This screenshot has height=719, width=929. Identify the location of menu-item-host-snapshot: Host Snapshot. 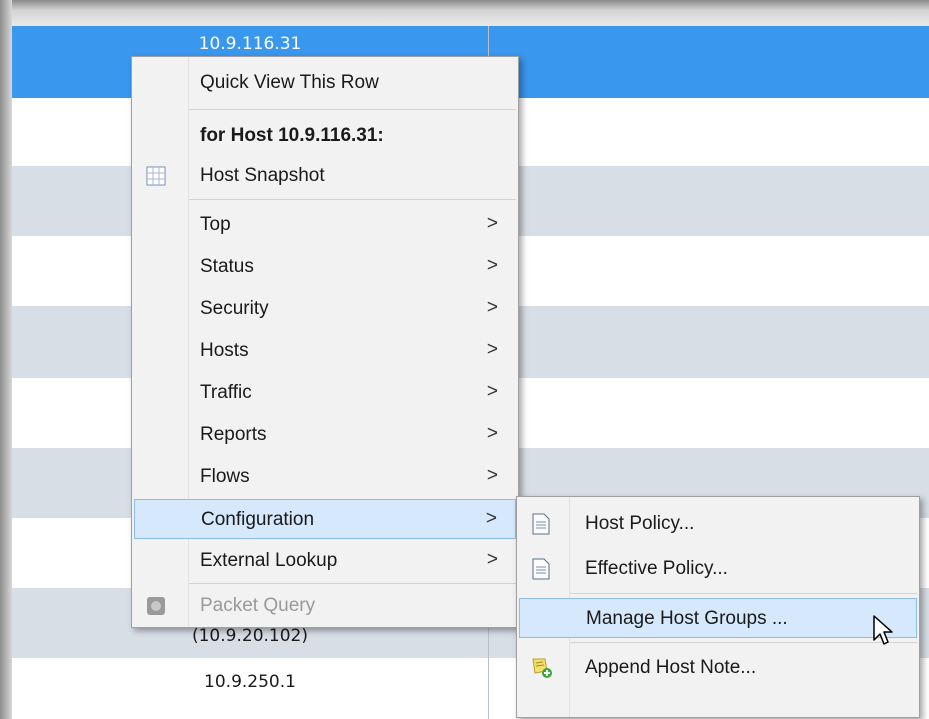
(325, 176).